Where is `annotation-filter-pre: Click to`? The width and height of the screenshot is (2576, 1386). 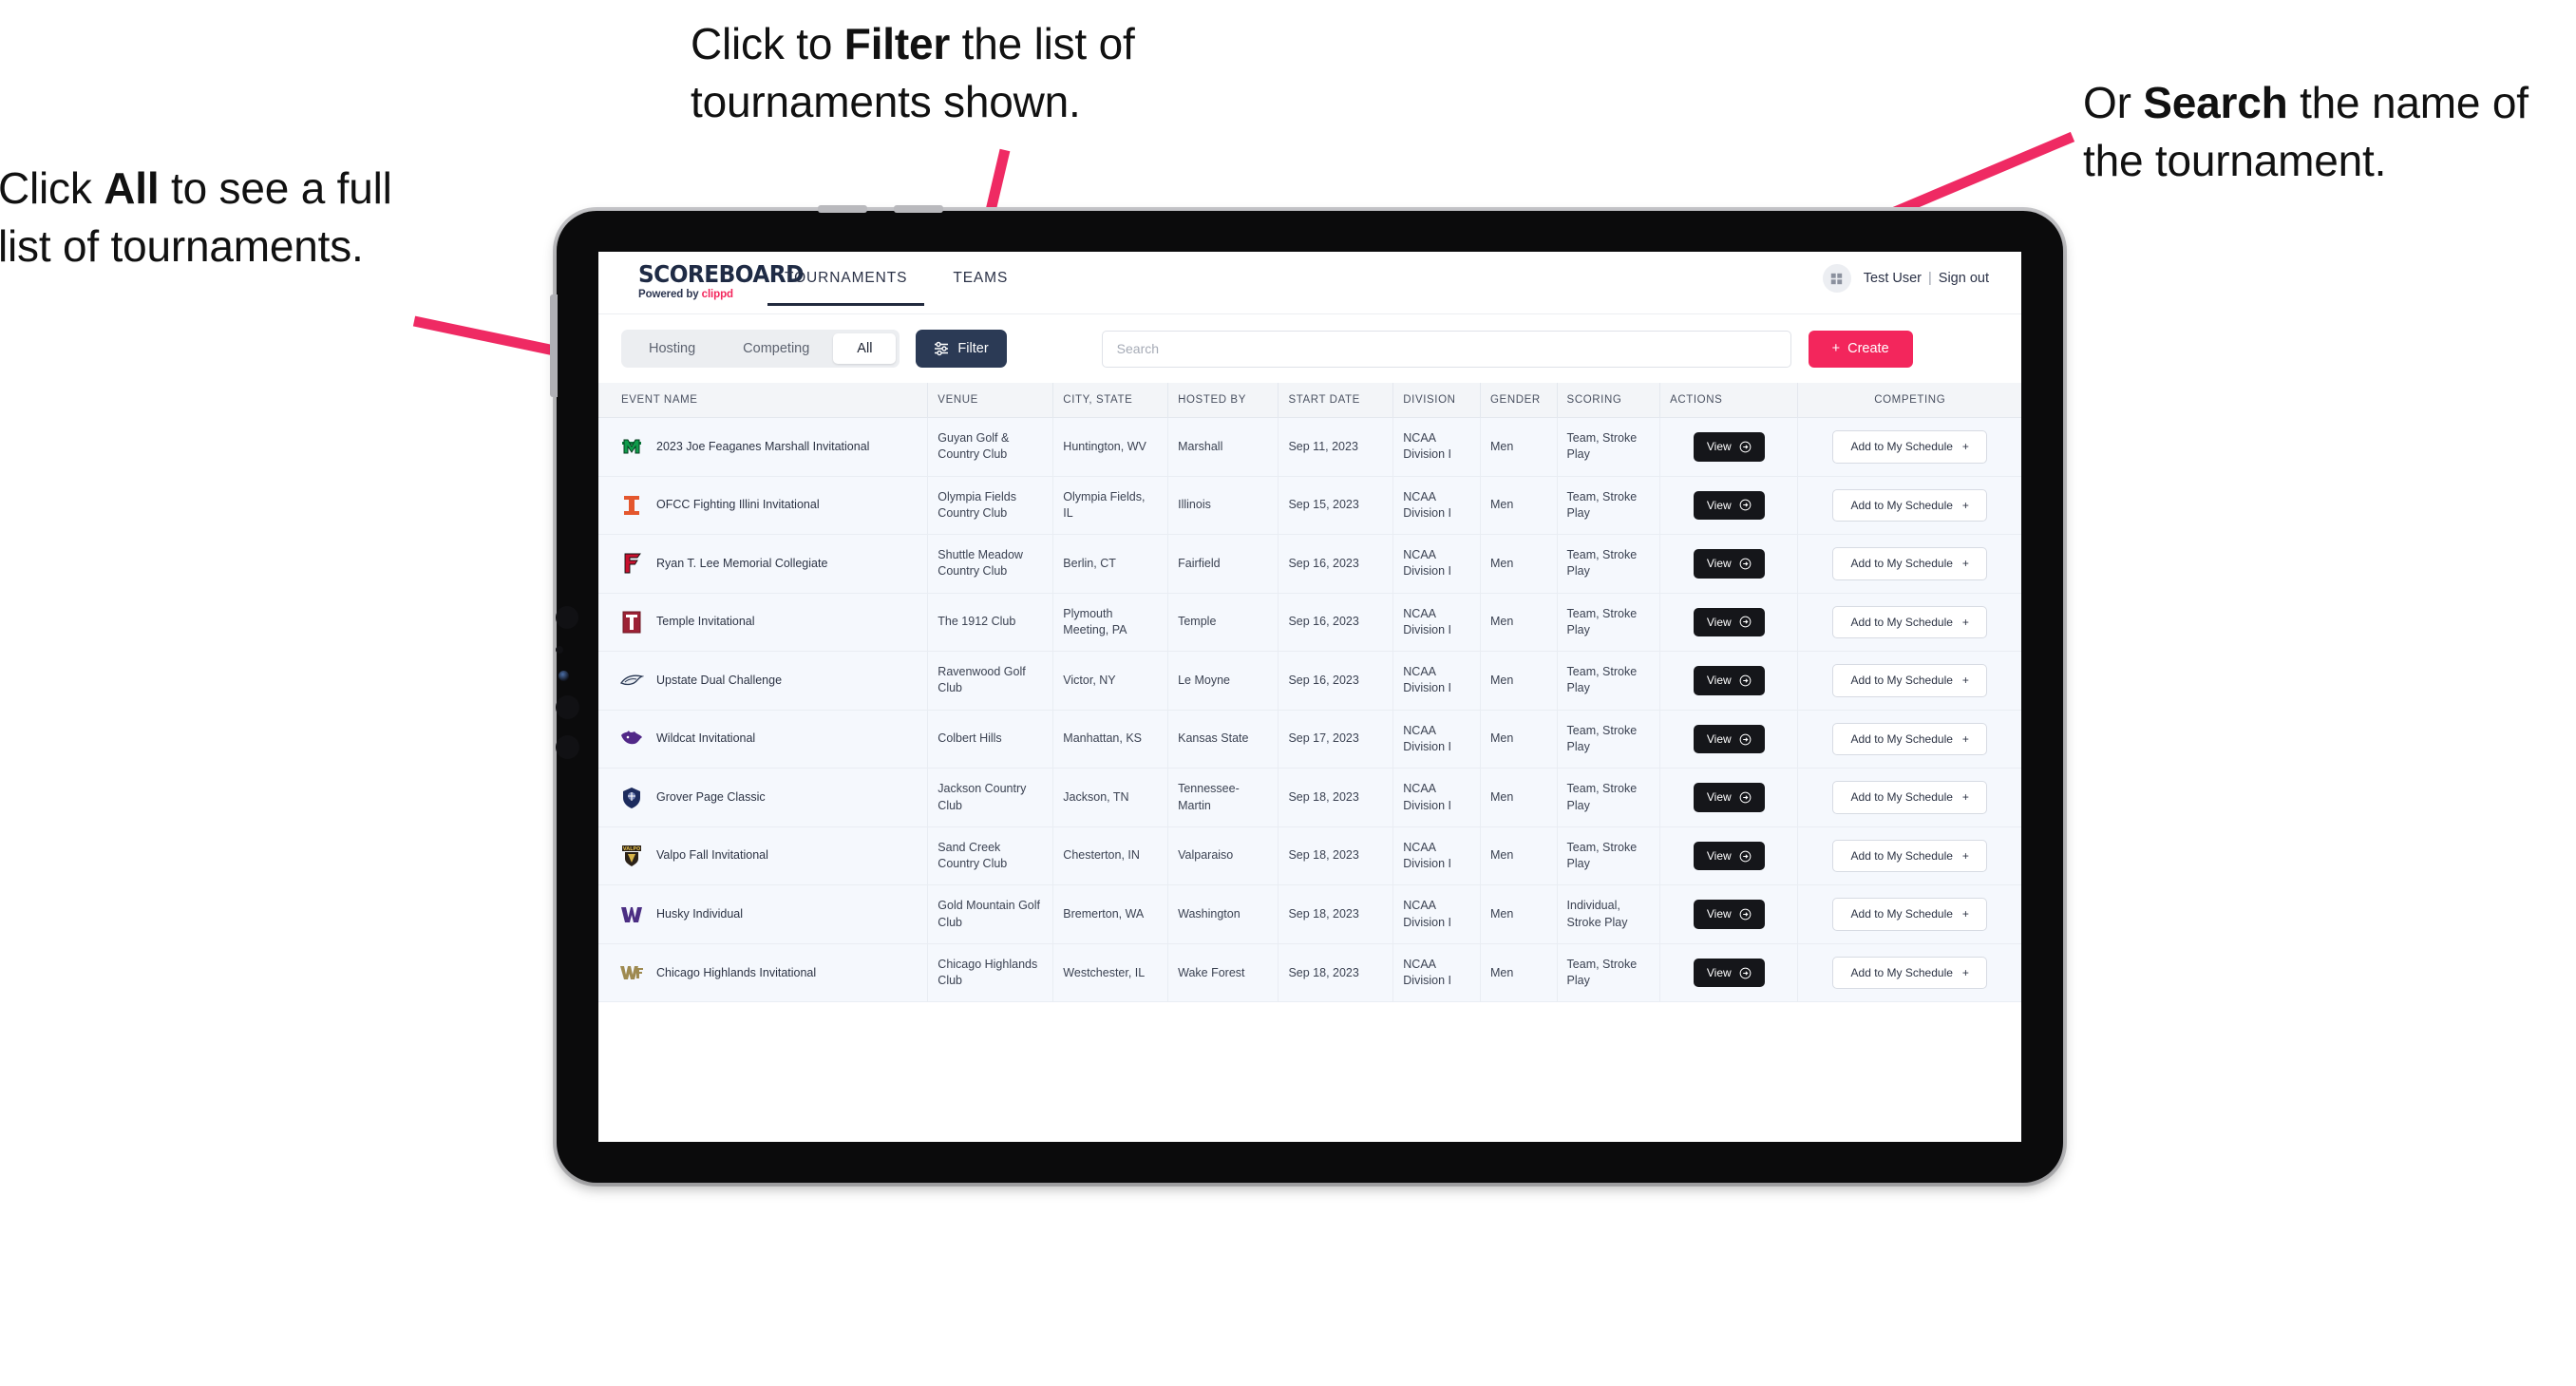
annotation-filter-pre: Click to is located at coordinates (767, 43).